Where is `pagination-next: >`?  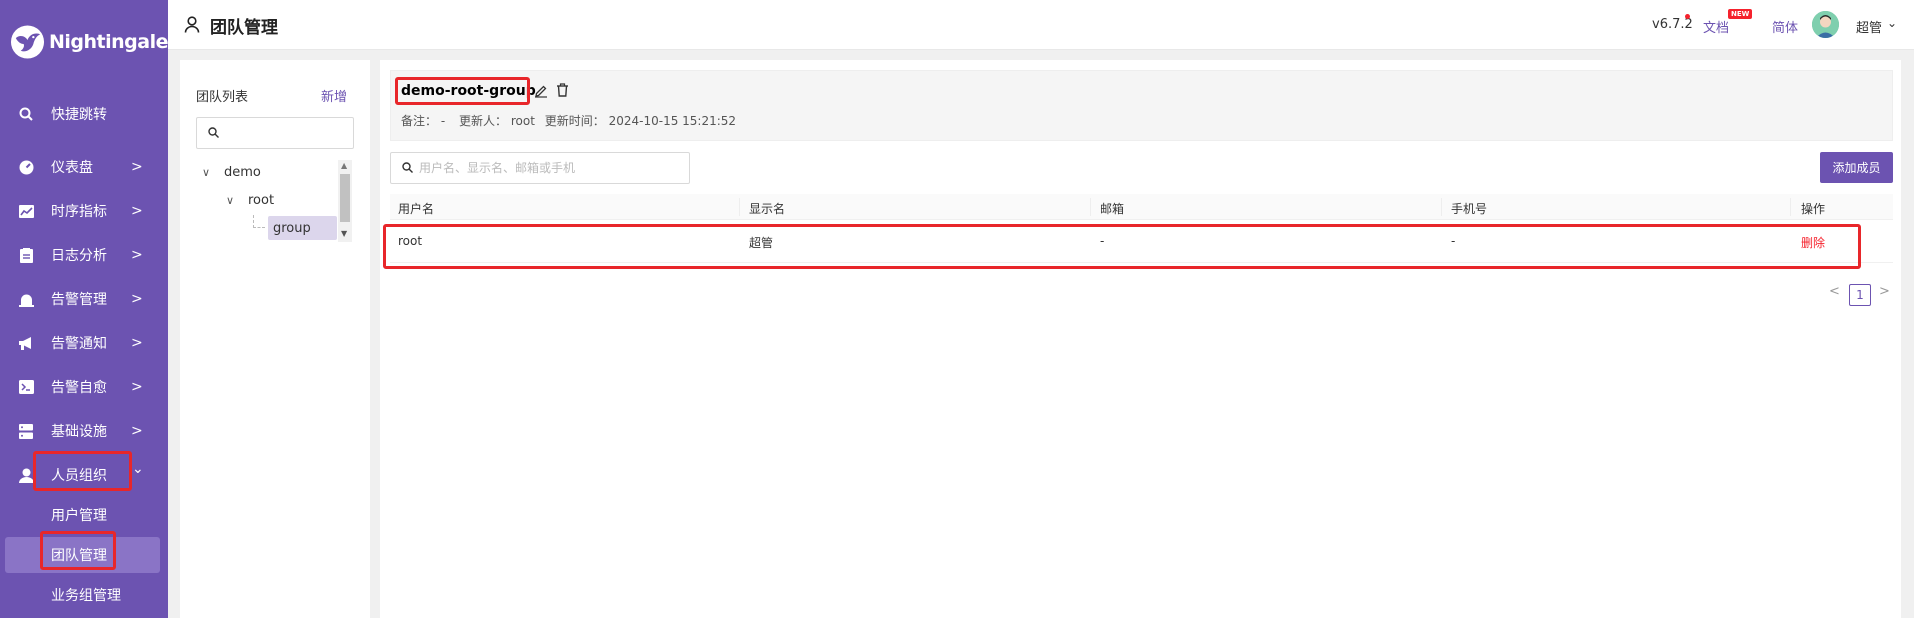
pagination-next: > is located at coordinates (1884, 291).